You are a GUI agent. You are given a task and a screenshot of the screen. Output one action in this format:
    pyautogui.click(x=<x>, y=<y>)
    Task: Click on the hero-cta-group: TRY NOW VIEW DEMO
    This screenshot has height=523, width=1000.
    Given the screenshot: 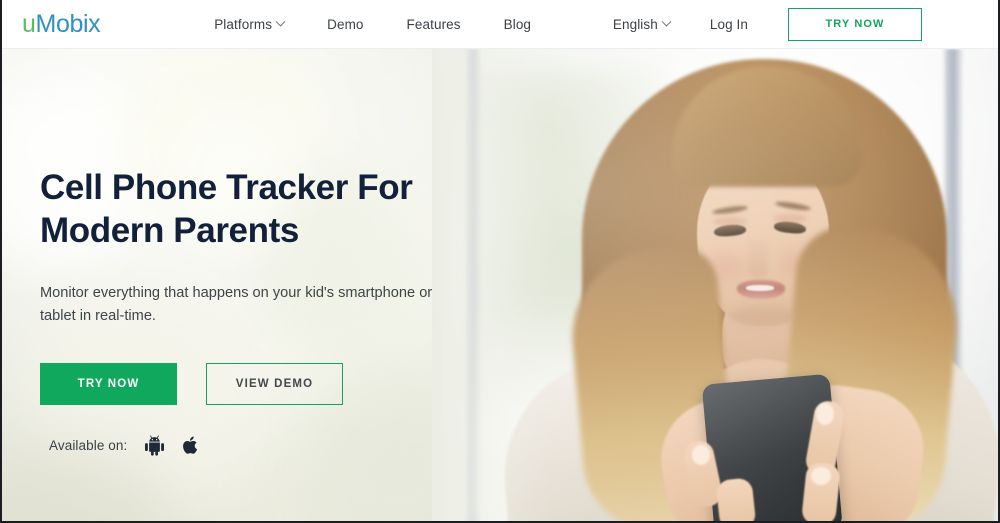 What is the action you would take?
    pyautogui.click(x=255, y=383)
    